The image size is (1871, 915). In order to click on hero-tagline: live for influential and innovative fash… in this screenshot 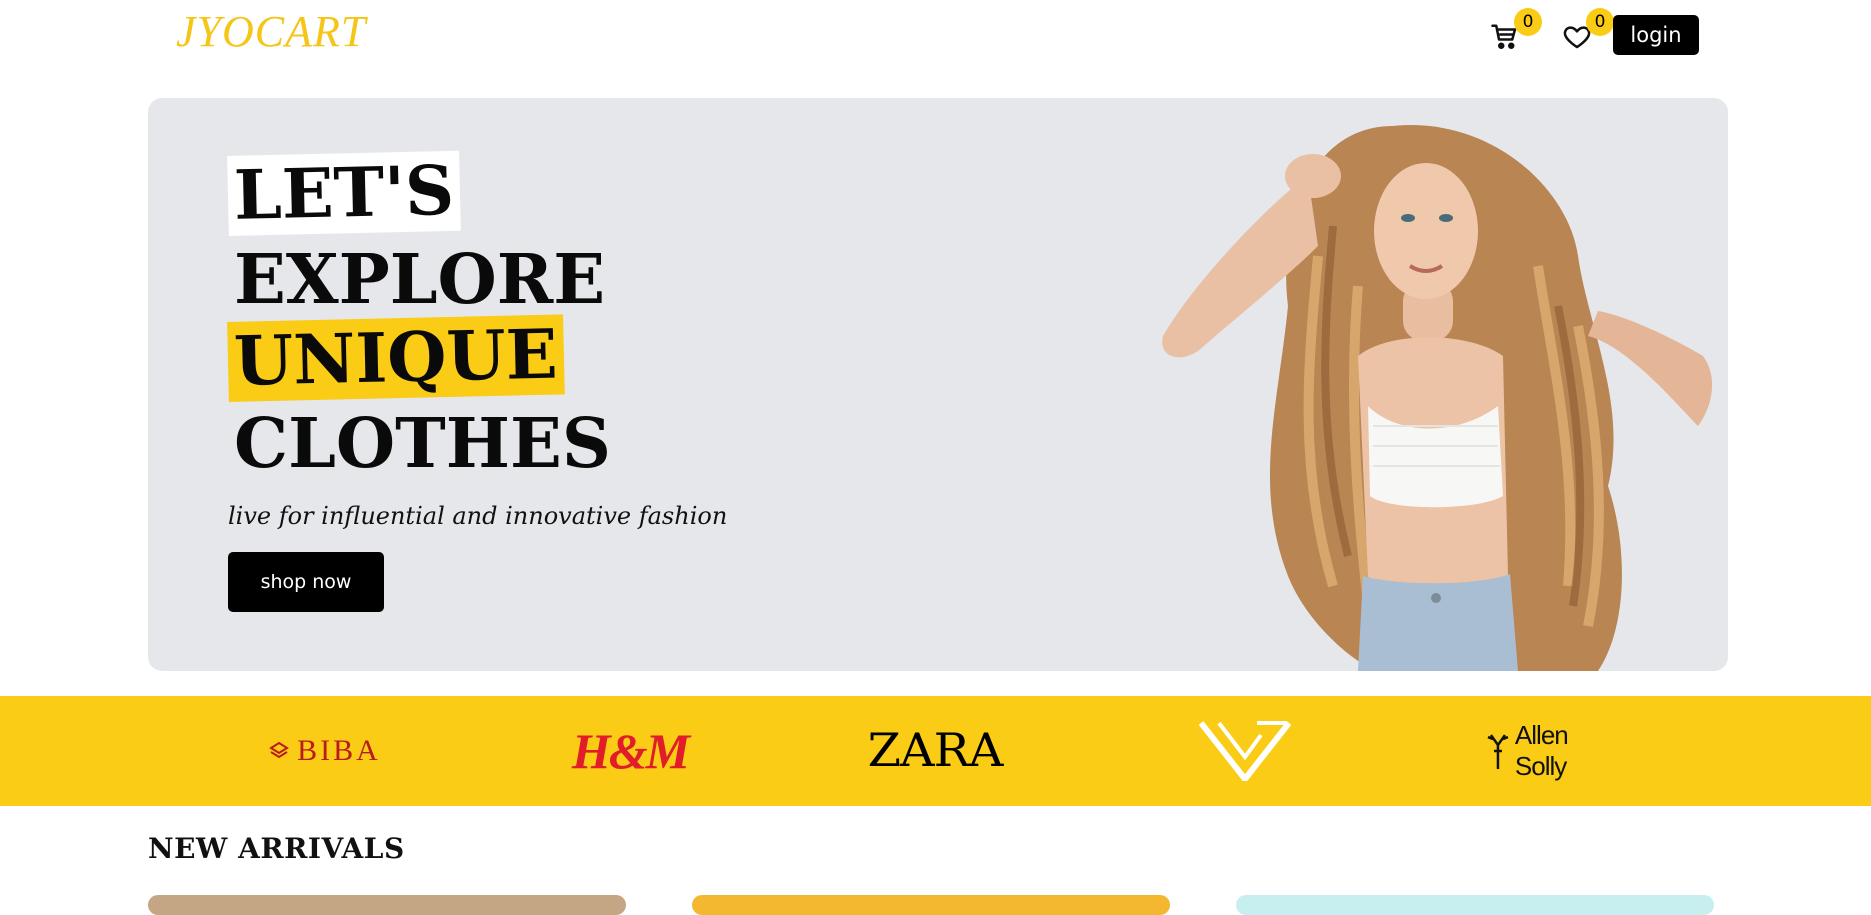, I will do `click(478, 516)`.